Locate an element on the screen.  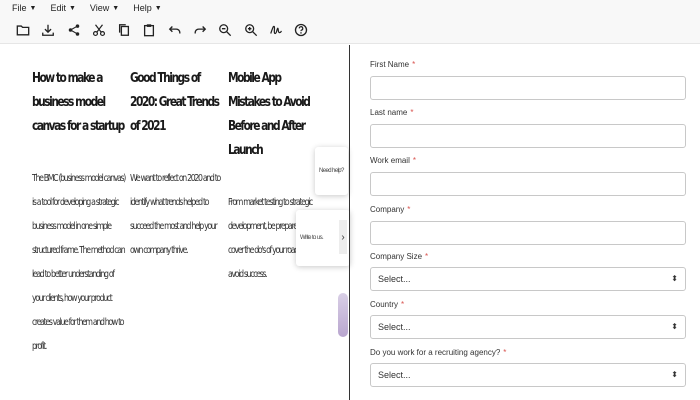
recruiting-agency-select: Select... ⬍ is located at coordinates (528, 375).